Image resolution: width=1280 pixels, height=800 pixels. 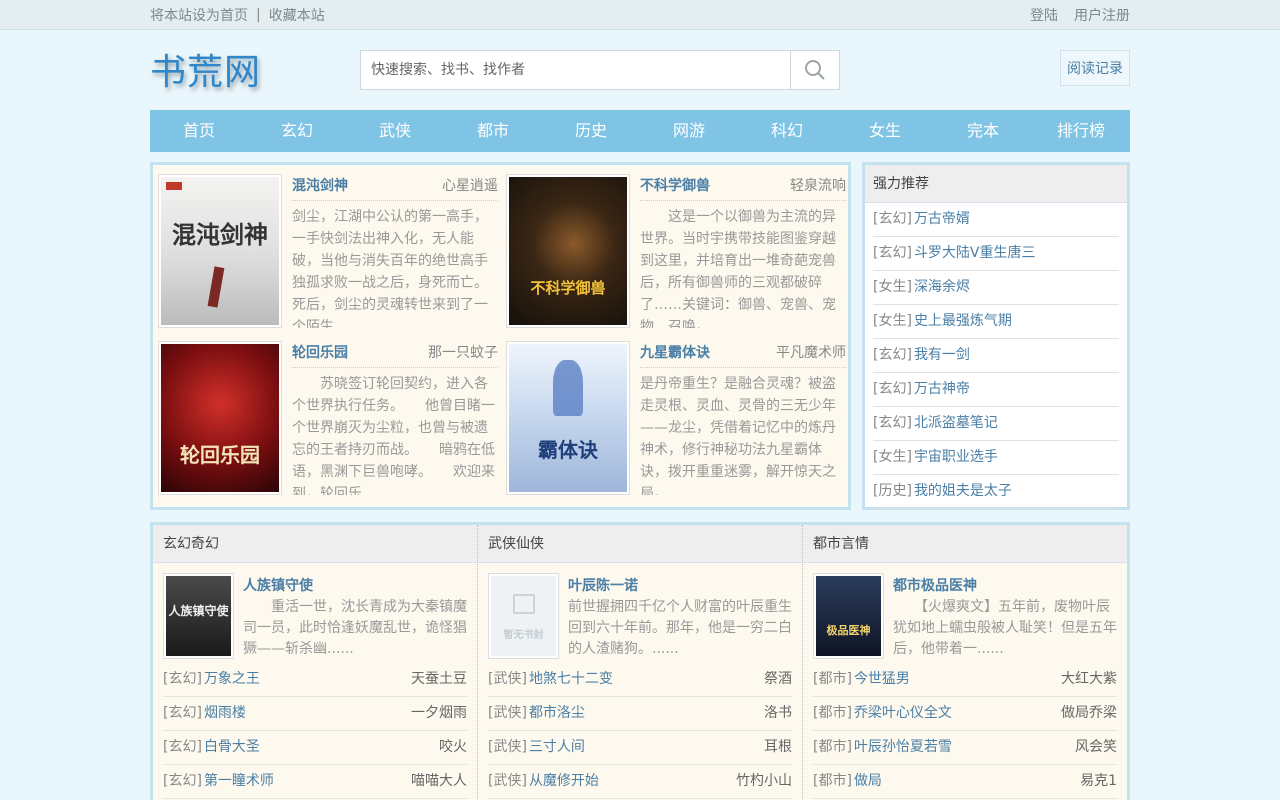 I want to click on cover-title: 极品医神, so click(x=848, y=630).